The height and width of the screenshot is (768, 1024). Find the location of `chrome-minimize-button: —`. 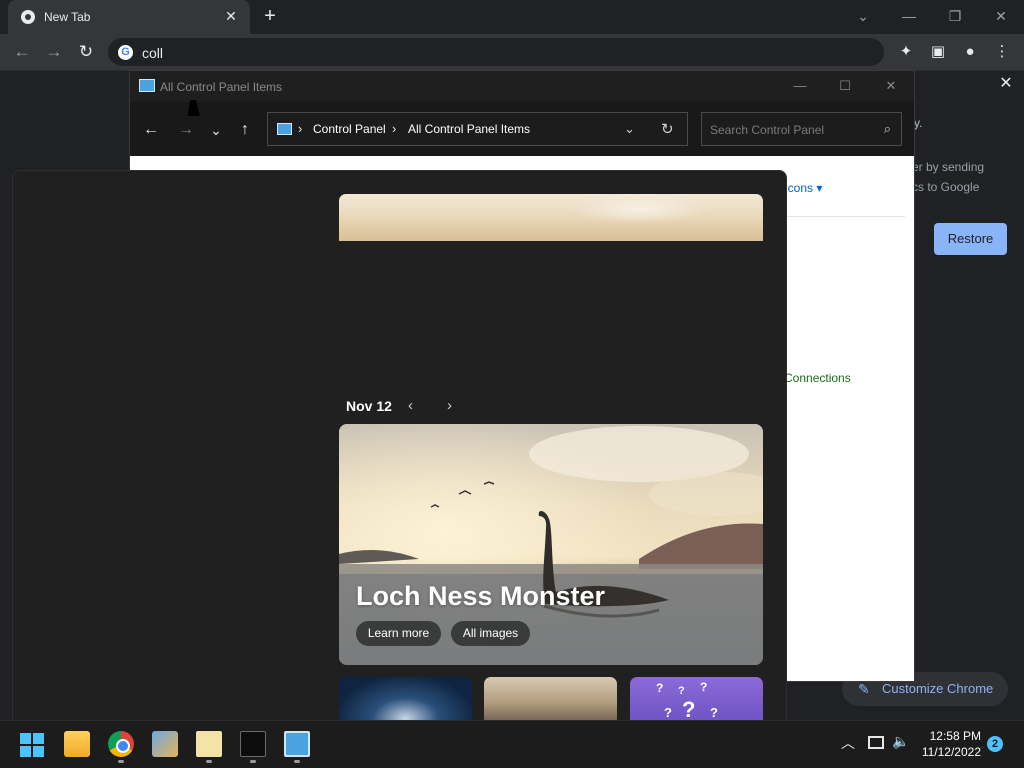

chrome-minimize-button: — is located at coordinates (909, 16).